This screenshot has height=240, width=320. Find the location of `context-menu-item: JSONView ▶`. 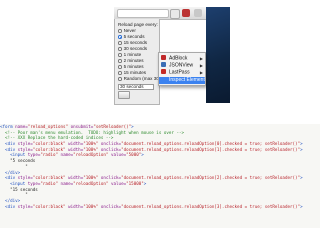

context-menu-item: JSONView ▶ is located at coordinates (182, 65).